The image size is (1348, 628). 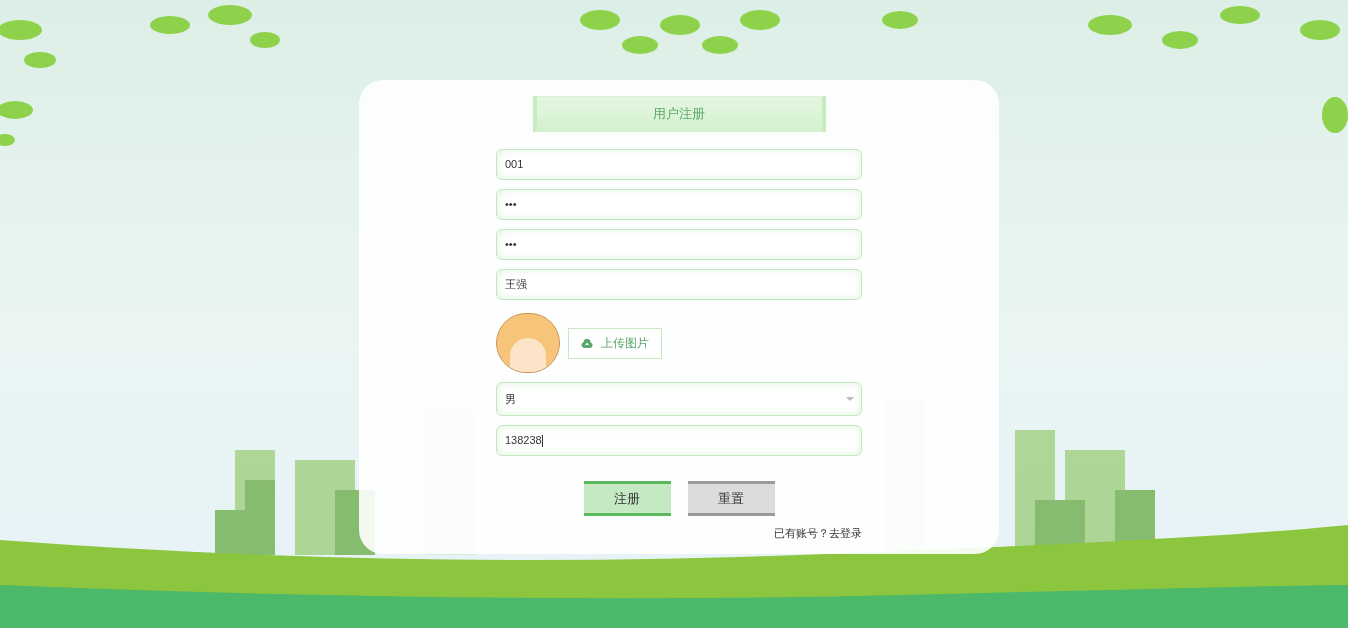 What do you see at coordinates (627, 498) in the screenshot?
I see `register-button: 注册` at bounding box center [627, 498].